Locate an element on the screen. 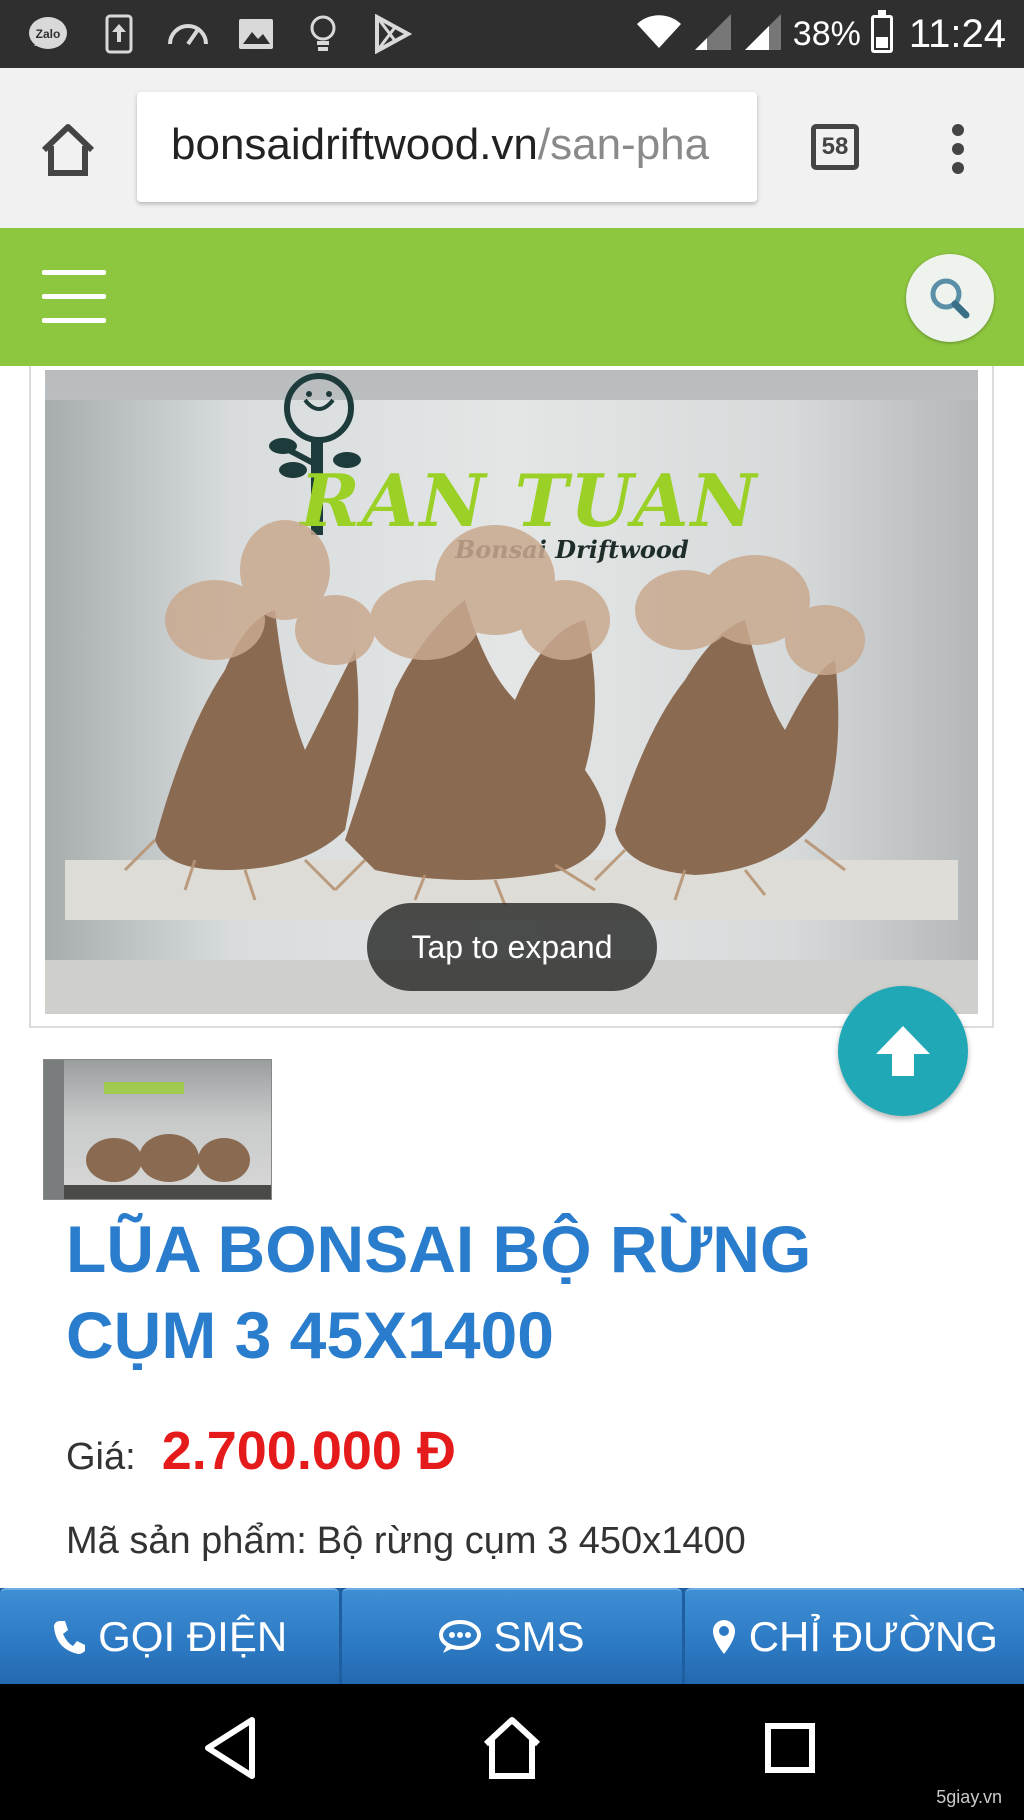 This screenshot has height=1820, width=1024. phone-icon is located at coordinates (70, 1637).